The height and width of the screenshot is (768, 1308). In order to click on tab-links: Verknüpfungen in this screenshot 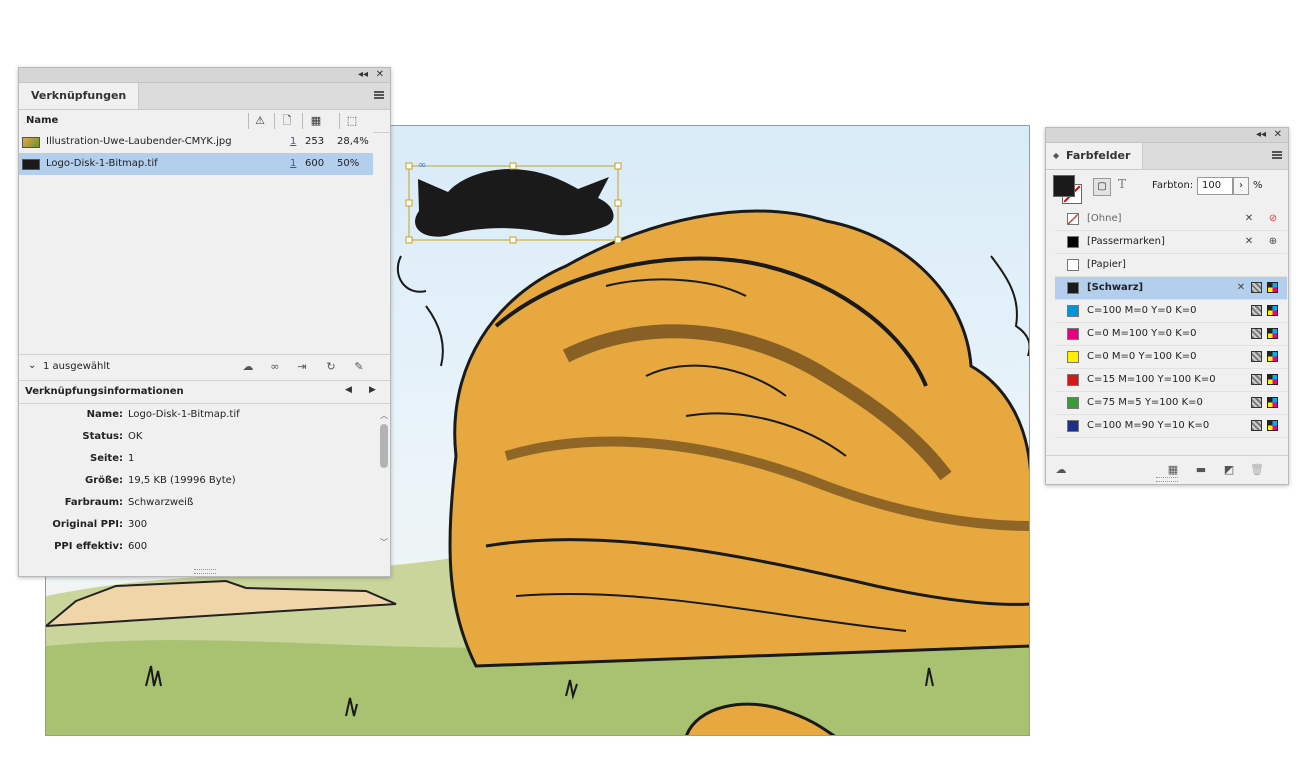, I will do `click(79, 96)`.